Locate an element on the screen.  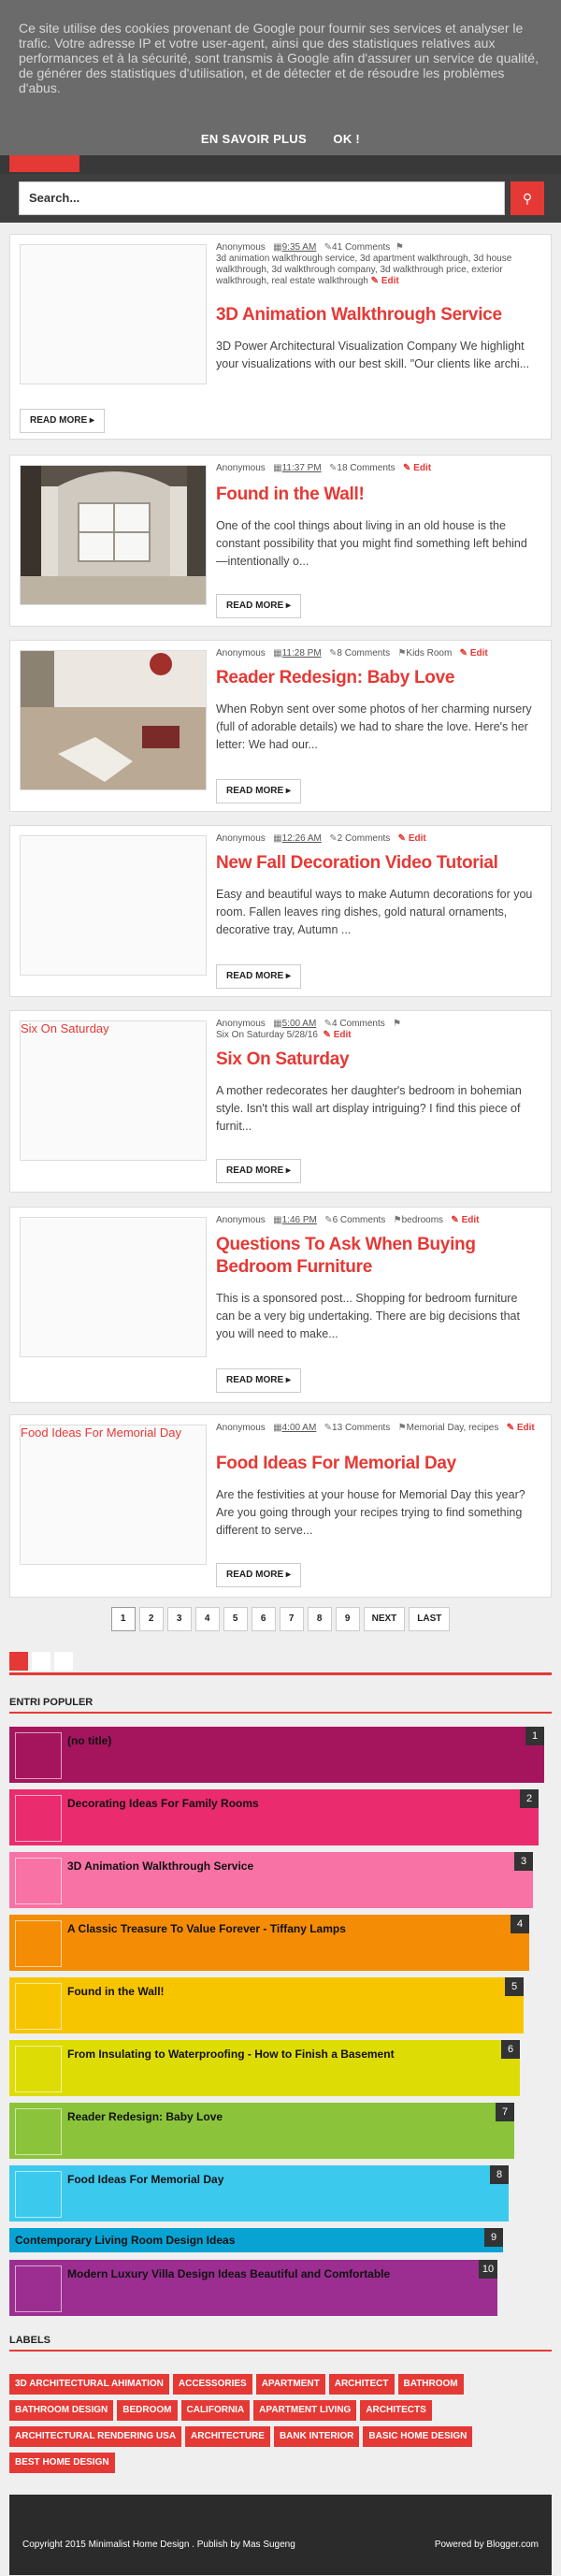
page-link: 4 is located at coordinates (207, 1619).